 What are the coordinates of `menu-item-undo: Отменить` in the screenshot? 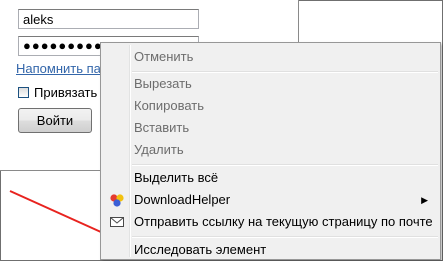 It's located at (270, 57).